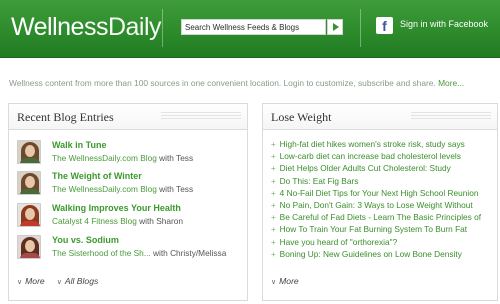 The image size is (500, 304). What do you see at coordinates (339, 242) in the screenshot?
I see `list-item-link: Have you heard of "orthorexia"?` at bounding box center [339, 242].